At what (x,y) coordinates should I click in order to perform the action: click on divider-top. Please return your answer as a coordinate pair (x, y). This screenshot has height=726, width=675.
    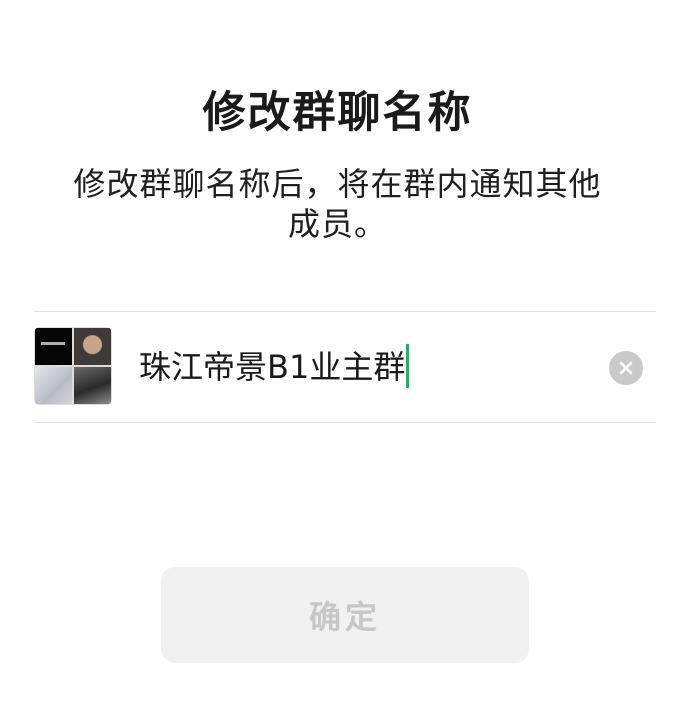
    Looking at the image, I should click on (345, 311).